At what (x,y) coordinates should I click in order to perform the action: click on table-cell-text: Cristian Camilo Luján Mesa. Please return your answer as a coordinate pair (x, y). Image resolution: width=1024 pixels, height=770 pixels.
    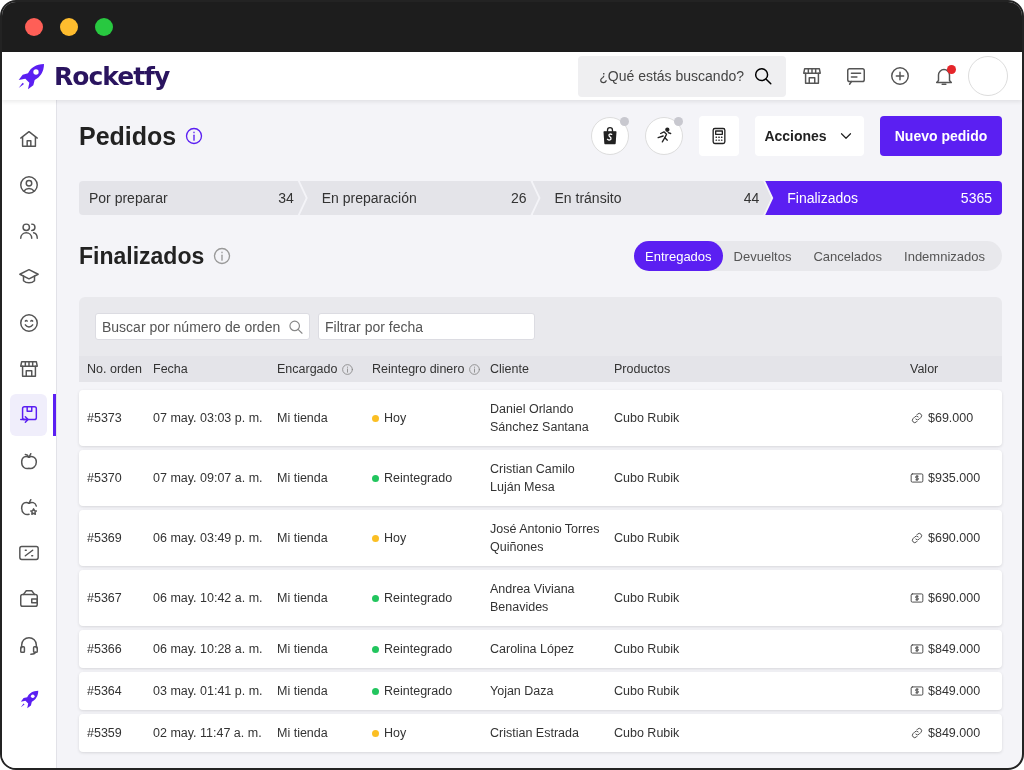
    Looking at the image, I should click on (533, 478).